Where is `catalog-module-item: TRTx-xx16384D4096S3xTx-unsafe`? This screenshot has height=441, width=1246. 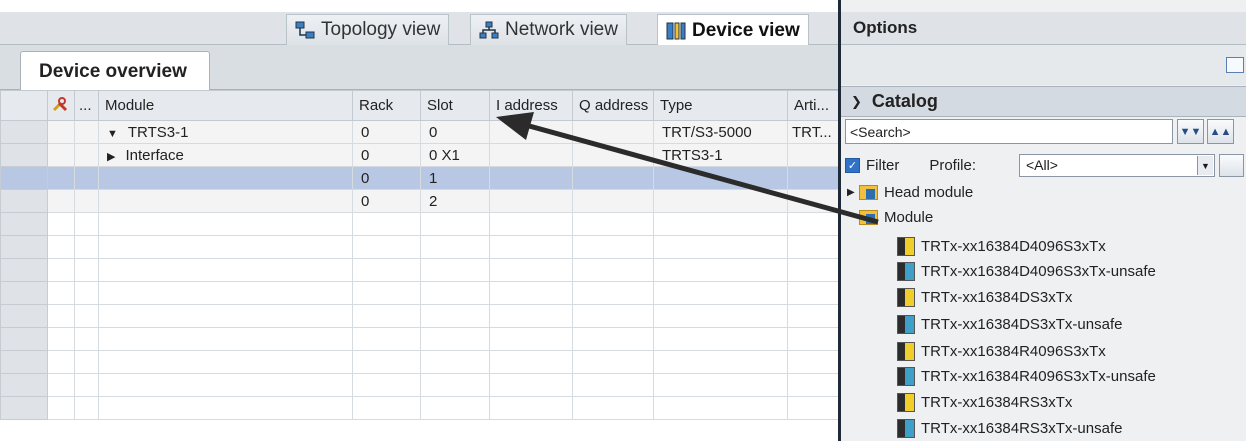 catalog-module-item: TRTx-xx16384D4096S3xTx-unsafe is located at coordinates (1026, 271).